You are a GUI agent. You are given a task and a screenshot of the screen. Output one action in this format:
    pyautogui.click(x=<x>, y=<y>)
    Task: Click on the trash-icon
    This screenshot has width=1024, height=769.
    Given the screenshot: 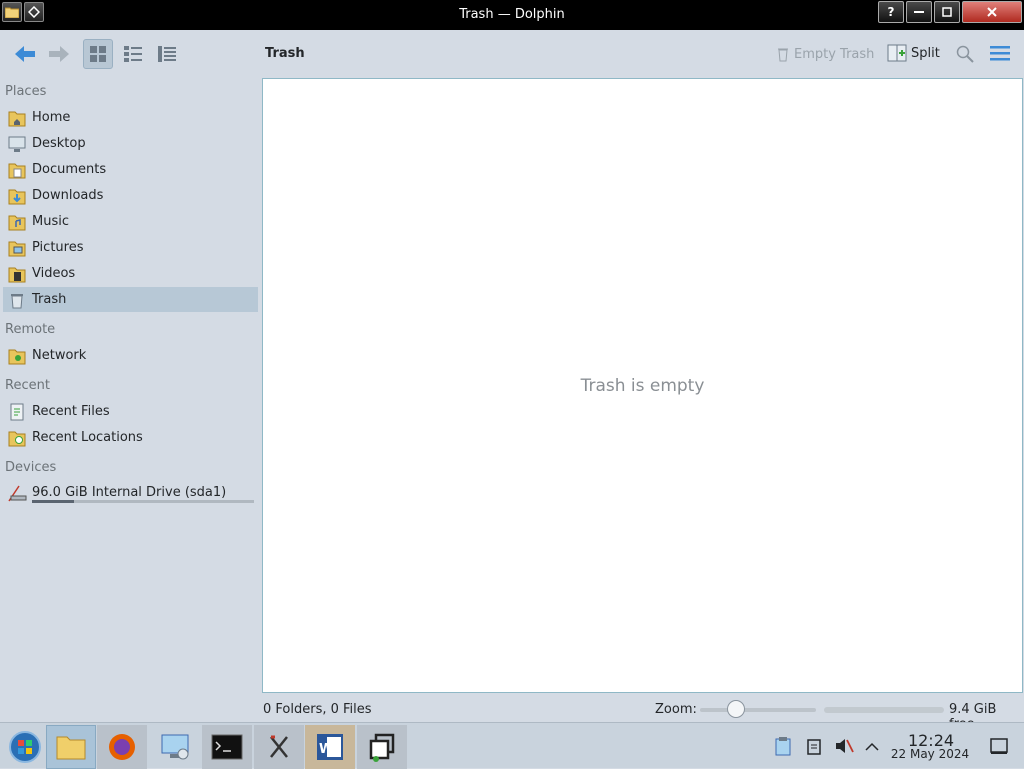 What is the action you would take?
    pyautogui.click(x=17, y=300)
    